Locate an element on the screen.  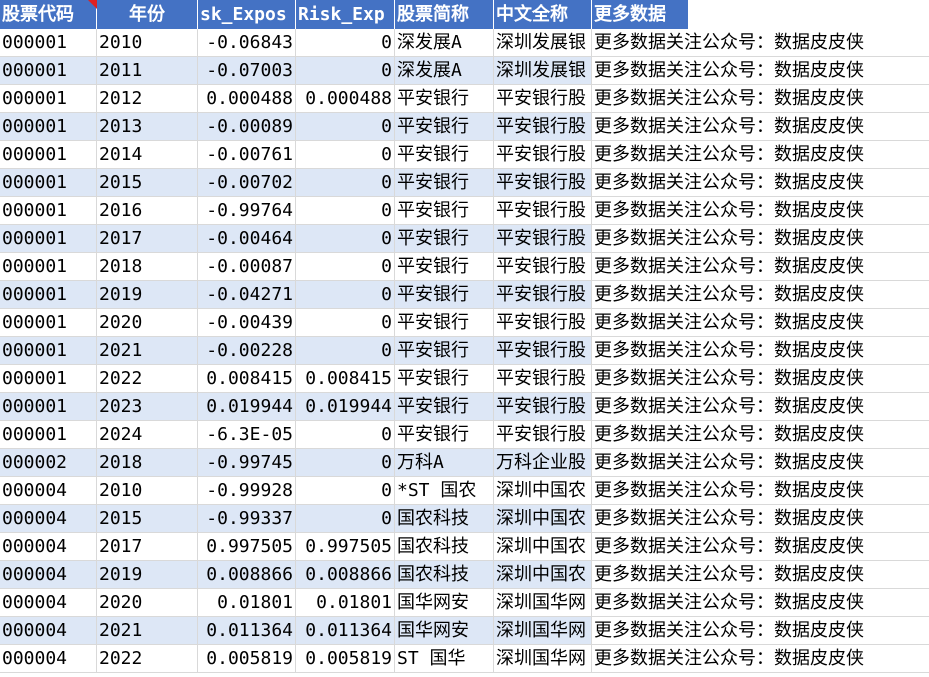
header-cell-more-data: 更多数据 is located at coordinates (640, 14).